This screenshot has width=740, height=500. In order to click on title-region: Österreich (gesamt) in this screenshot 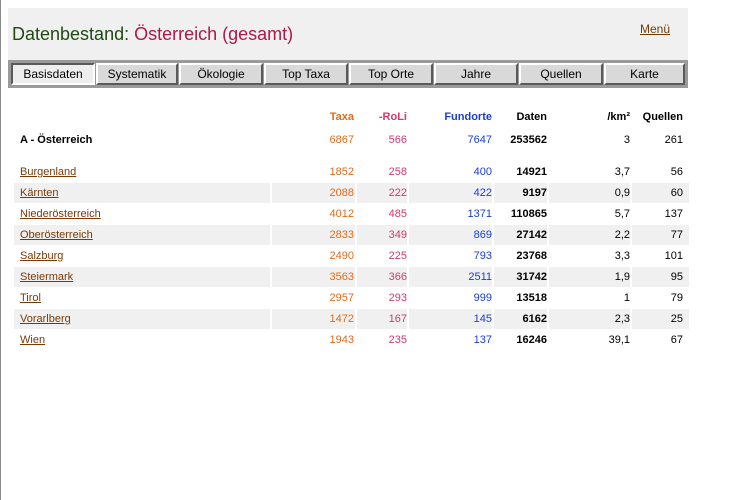, I will do `click(214, 34)`.